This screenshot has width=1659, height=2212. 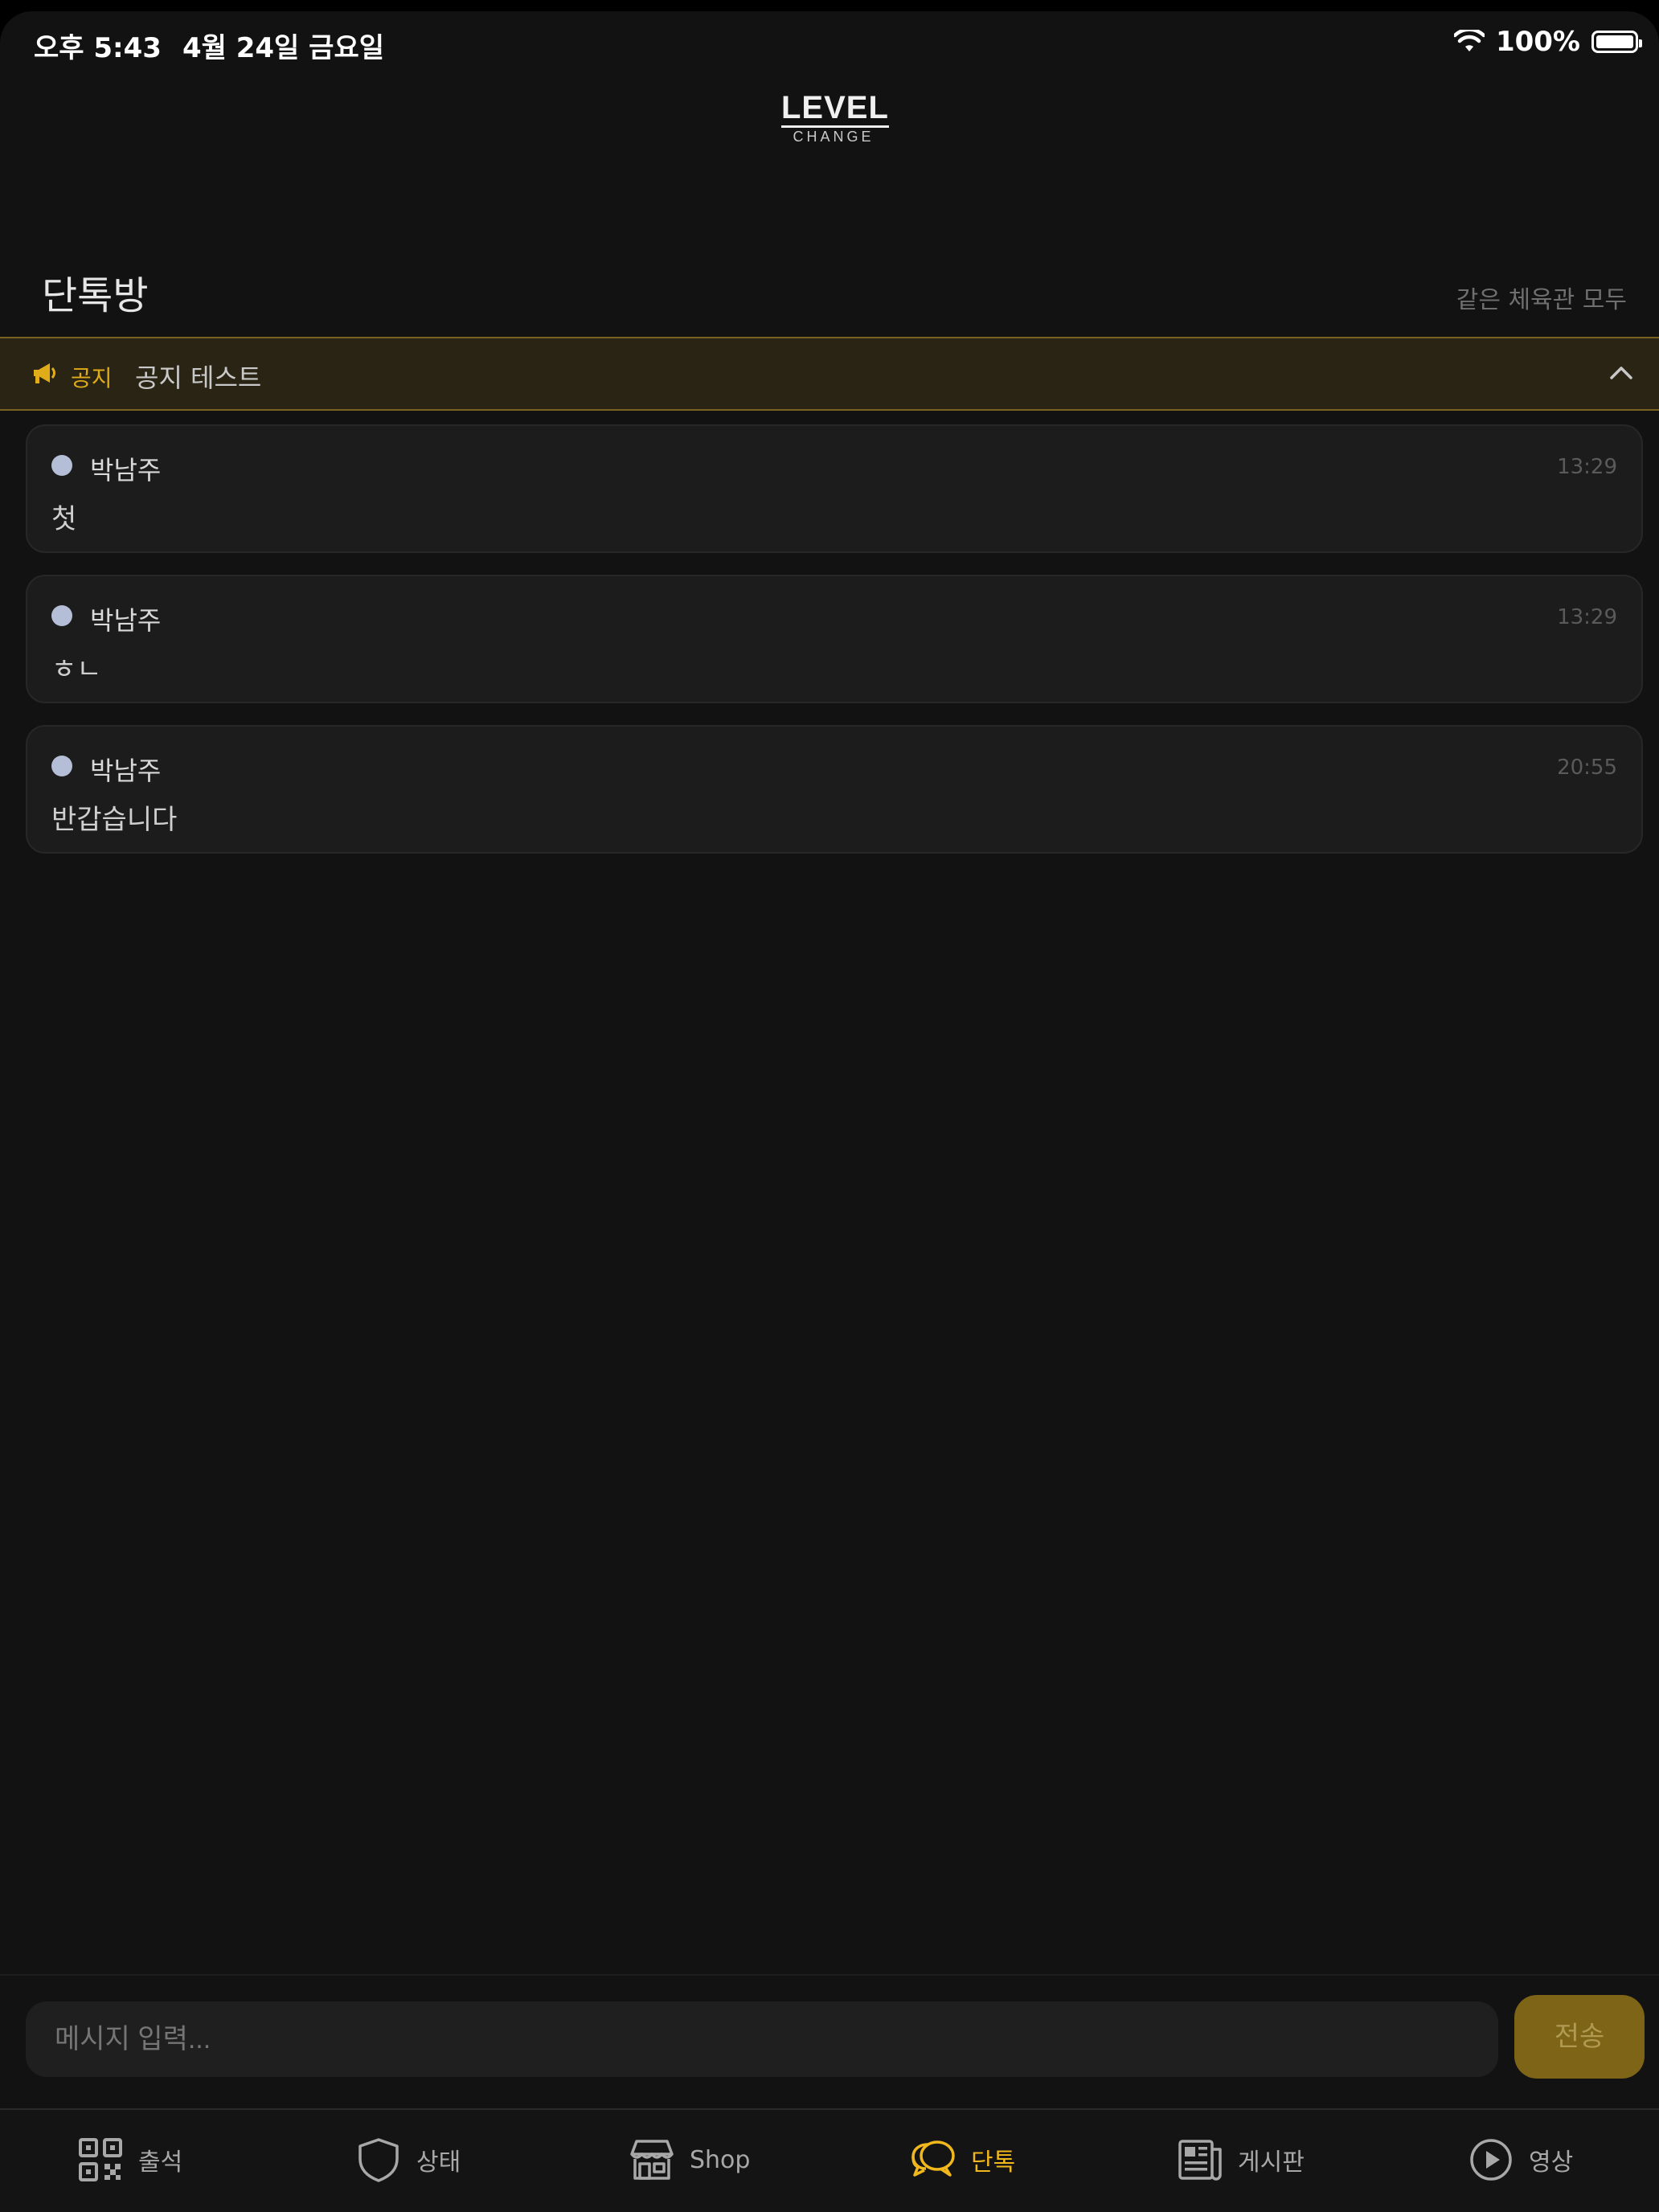 I want to click on message-composer: 전송, so click(x=829, y=2042).